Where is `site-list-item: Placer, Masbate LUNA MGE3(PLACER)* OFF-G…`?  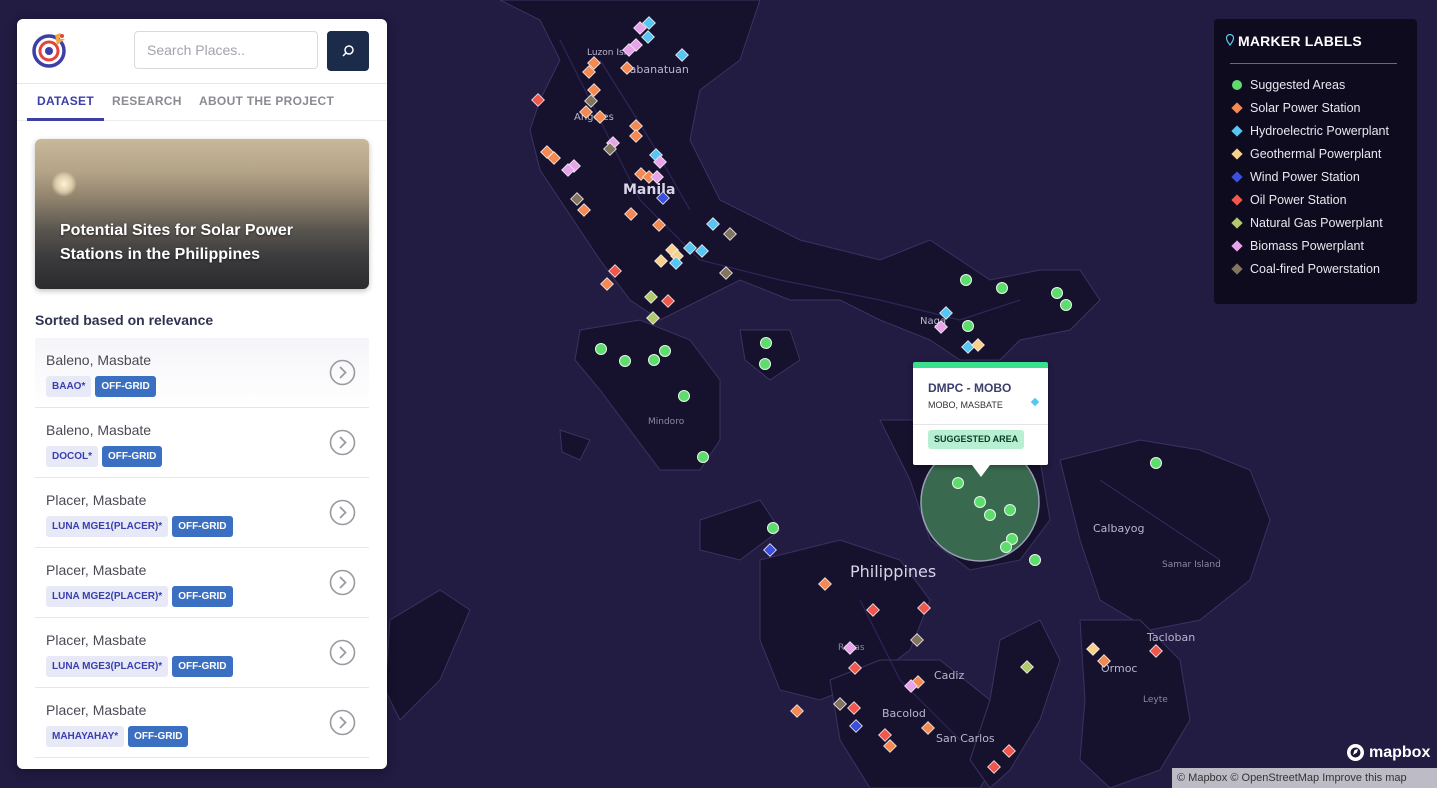 site-list-item: Placer, Masbate LUNA MGE3(PLACER)* OFF-G… is located at coordinates (202, 653).